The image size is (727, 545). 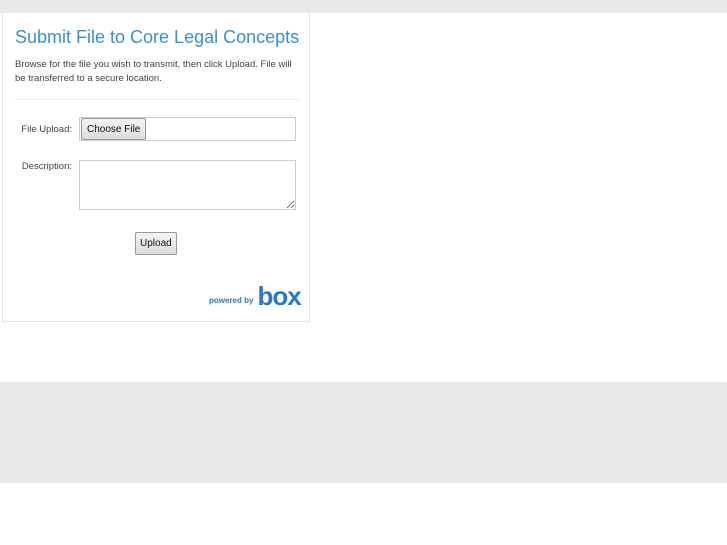 I want to click on powered-by-text: powered by, so click(x=231, y=300).